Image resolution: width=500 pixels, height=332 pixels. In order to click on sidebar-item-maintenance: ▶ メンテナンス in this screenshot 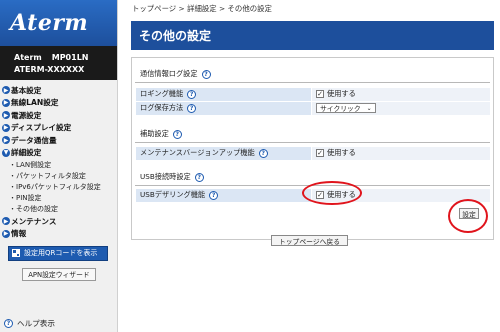, I will do `click(58, 221)`.